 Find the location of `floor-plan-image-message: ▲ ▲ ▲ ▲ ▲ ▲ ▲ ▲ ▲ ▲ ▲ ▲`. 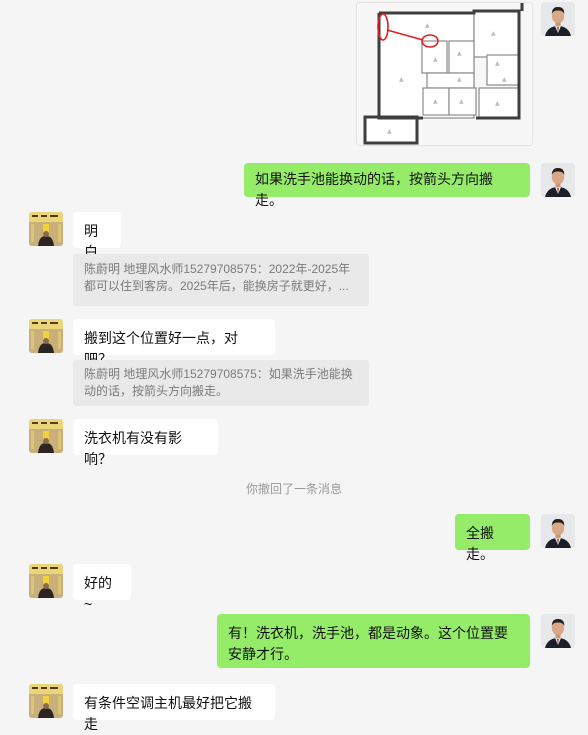

floor-plan-image-message: ▲ ▲ ▲ ▲ ▲ ▲ ▲ ▲ ▲ ▲ ▲ ▲ is located at coordinates (444, 74).